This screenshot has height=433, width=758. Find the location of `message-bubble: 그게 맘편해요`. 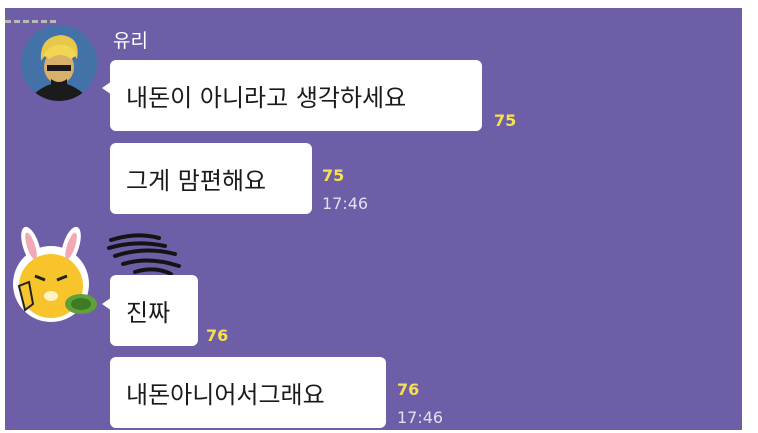

message-bubble: 그게 맘편해요 is located at coordinates (211, 178).